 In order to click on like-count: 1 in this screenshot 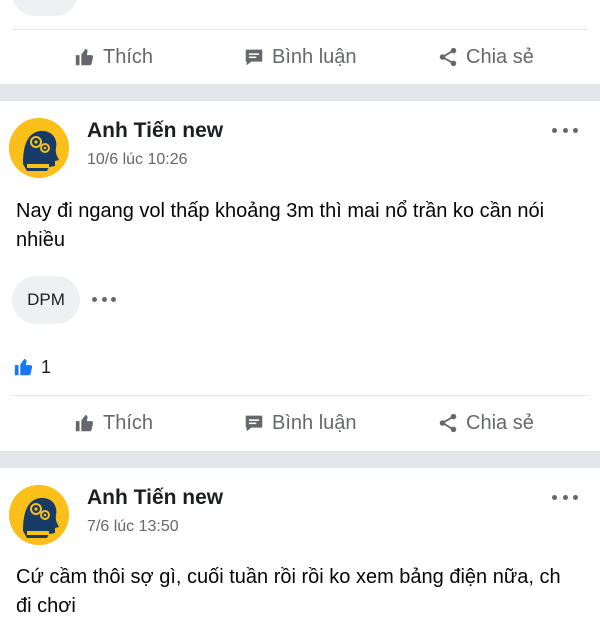, I will do `click(46, 366)`.